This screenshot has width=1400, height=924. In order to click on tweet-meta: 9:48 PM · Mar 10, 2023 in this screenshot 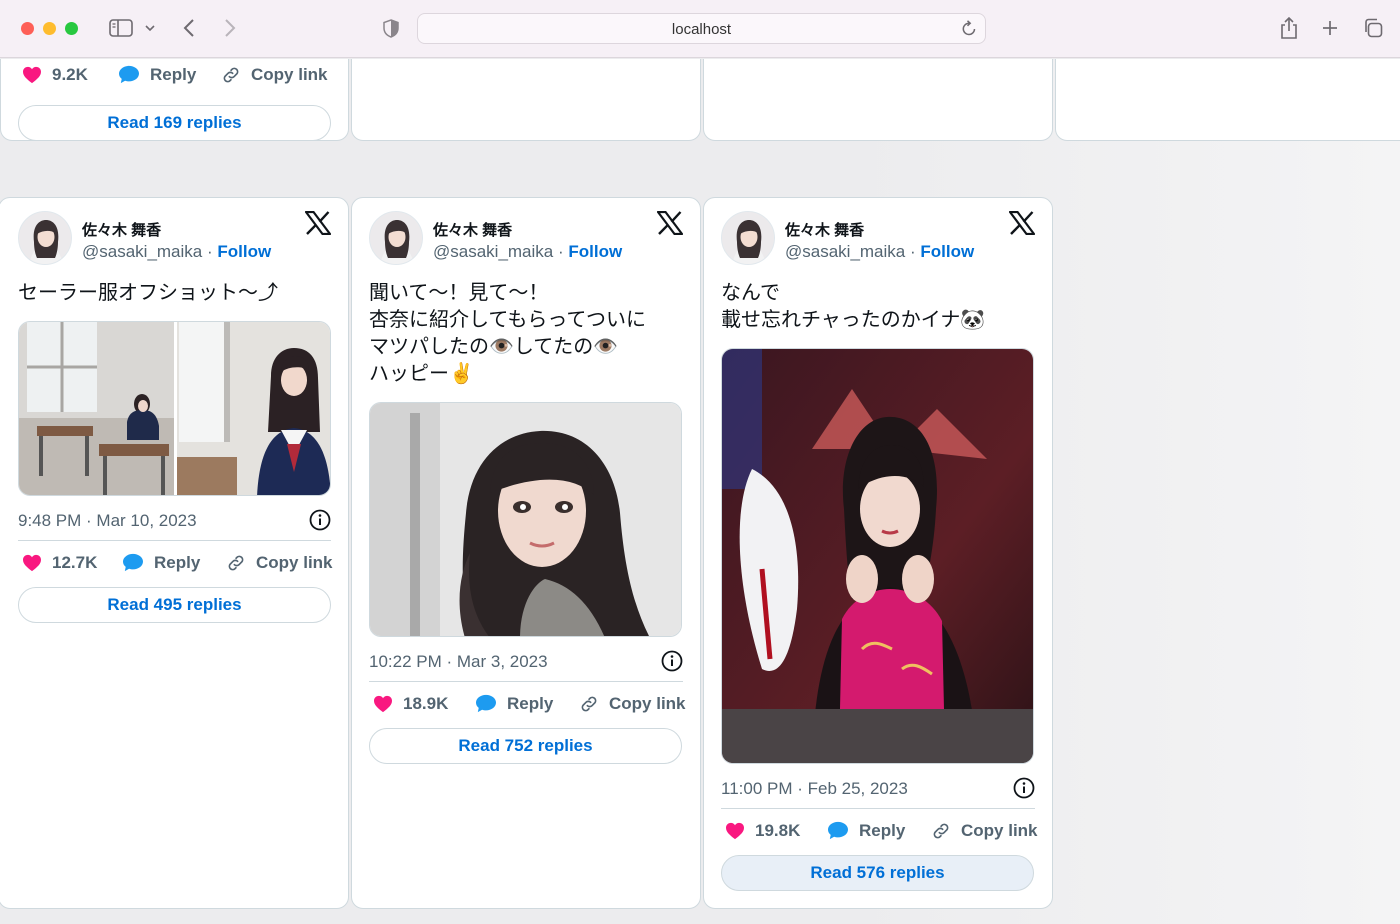, I will do `click(174, 521)`.